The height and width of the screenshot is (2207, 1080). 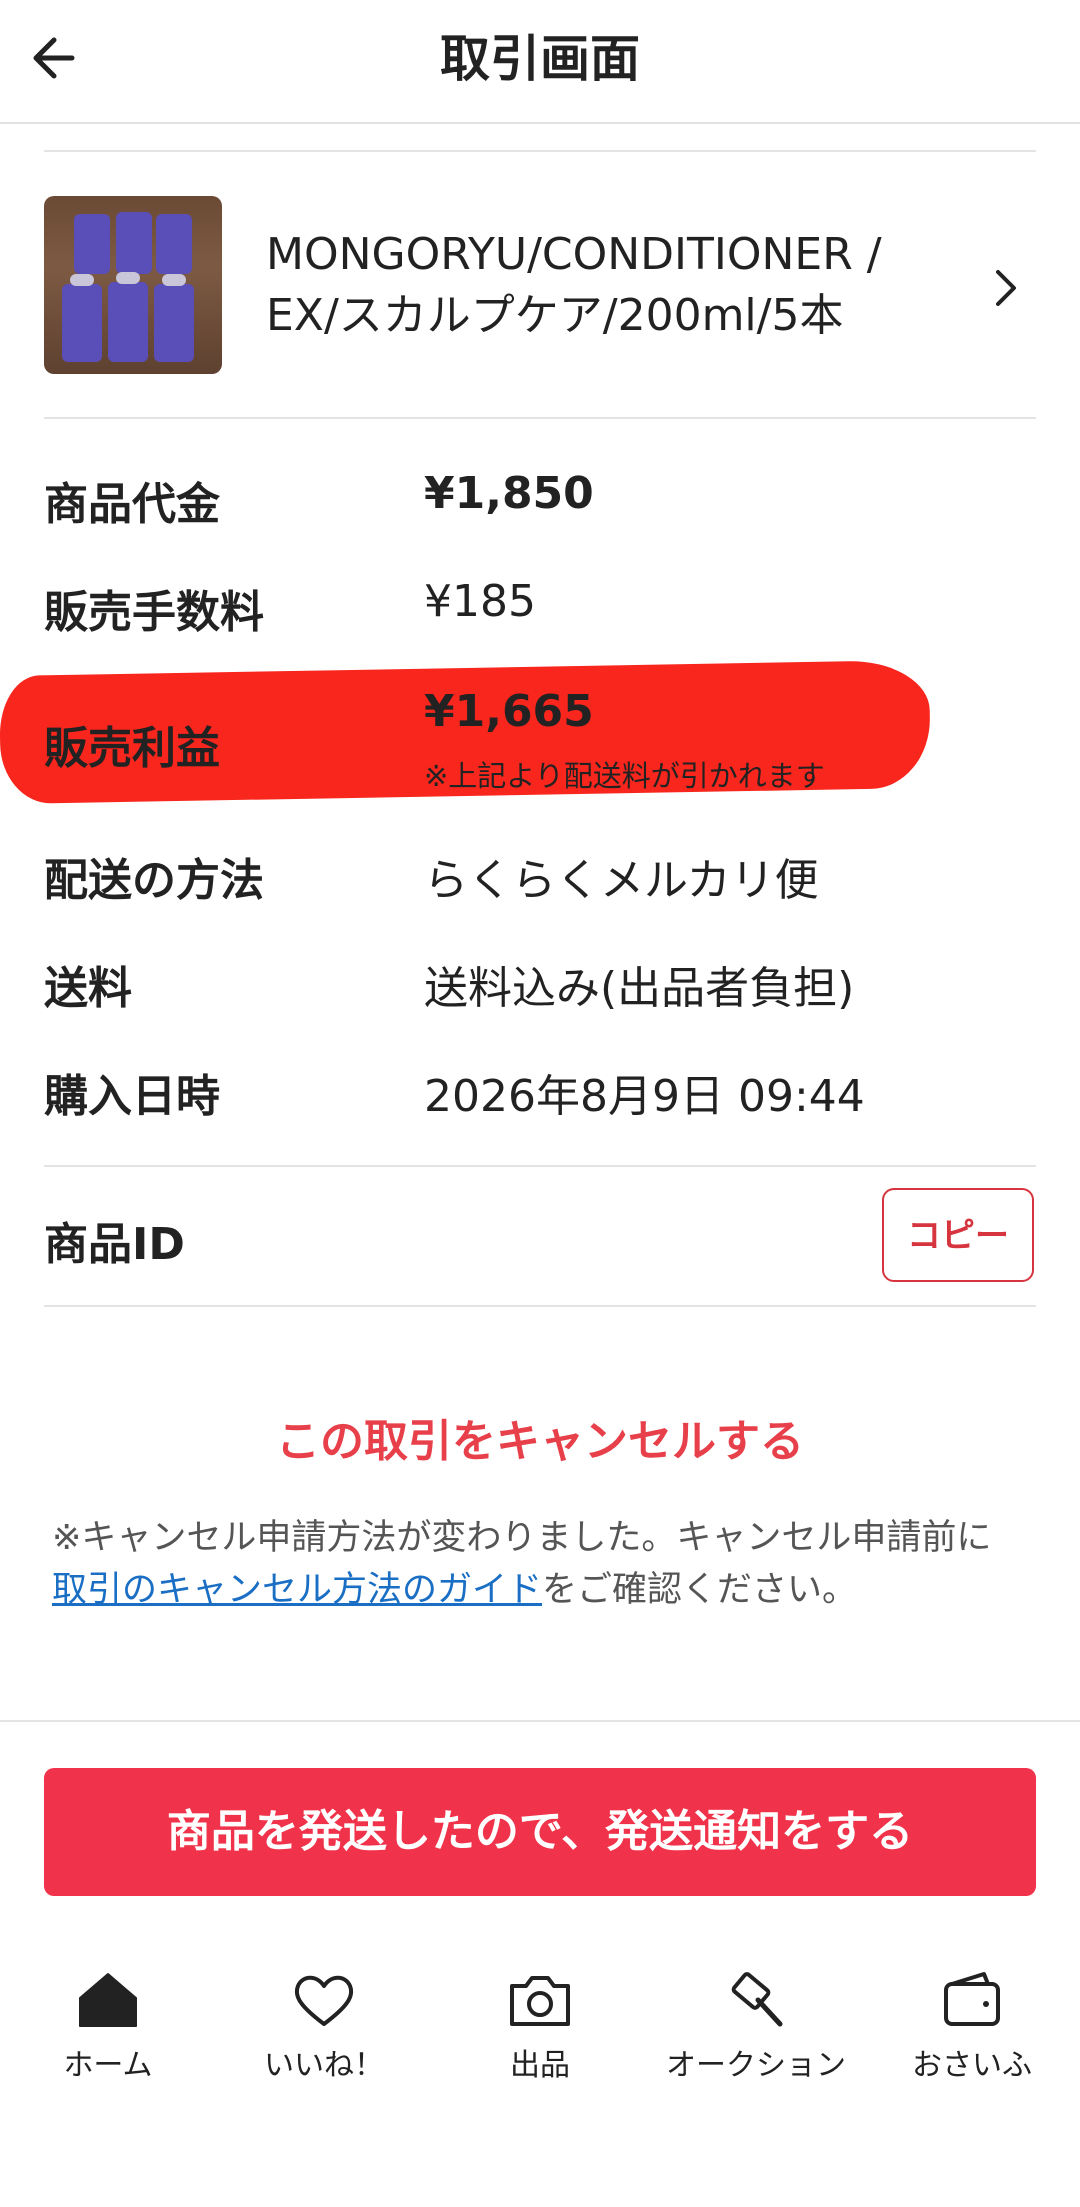 I want to click on price-label: 商品代金, so click(x=132, y=504).